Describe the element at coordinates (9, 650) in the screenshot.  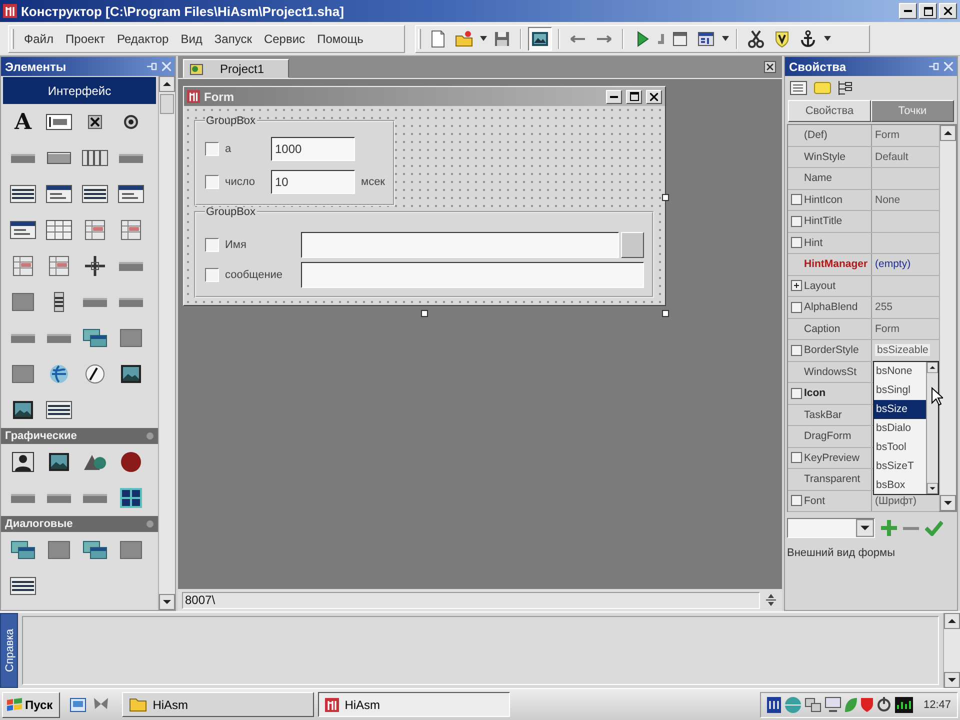
I see `dock-tab: Справка` at that location.